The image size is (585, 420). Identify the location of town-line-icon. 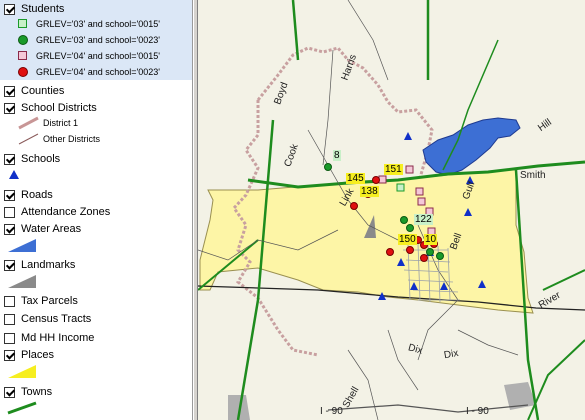
(22, 408).